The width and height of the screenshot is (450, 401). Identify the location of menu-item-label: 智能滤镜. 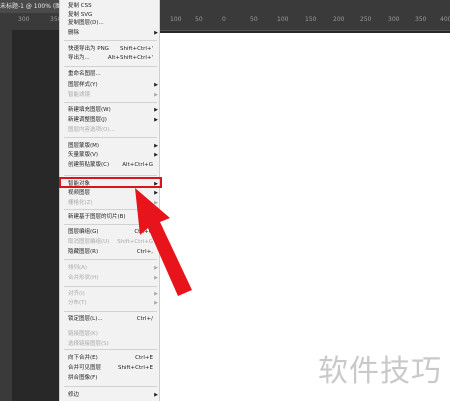
(79, 95).